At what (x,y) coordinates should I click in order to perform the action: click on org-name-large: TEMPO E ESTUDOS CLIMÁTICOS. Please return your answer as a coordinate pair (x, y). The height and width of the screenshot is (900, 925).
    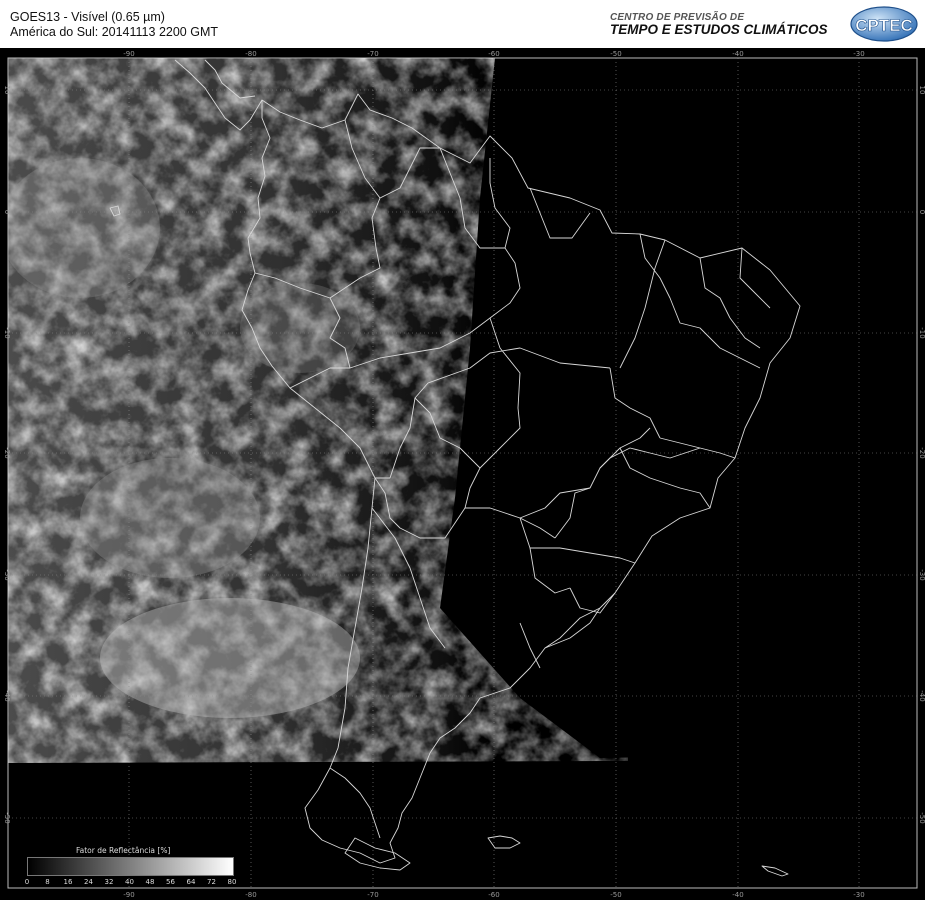
    Looking at the image, I should click on (719, 29).